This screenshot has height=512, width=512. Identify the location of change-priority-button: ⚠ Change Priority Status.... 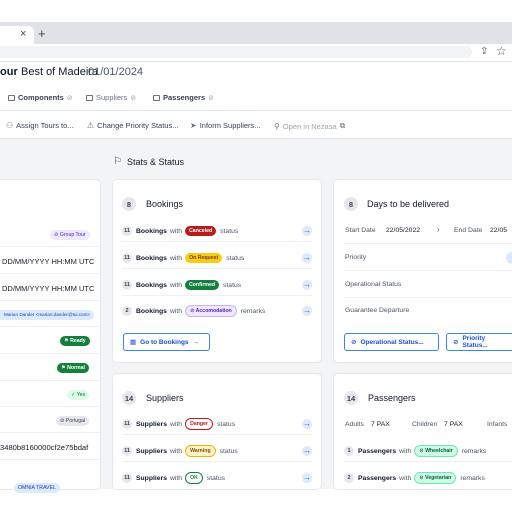
(132, 125).